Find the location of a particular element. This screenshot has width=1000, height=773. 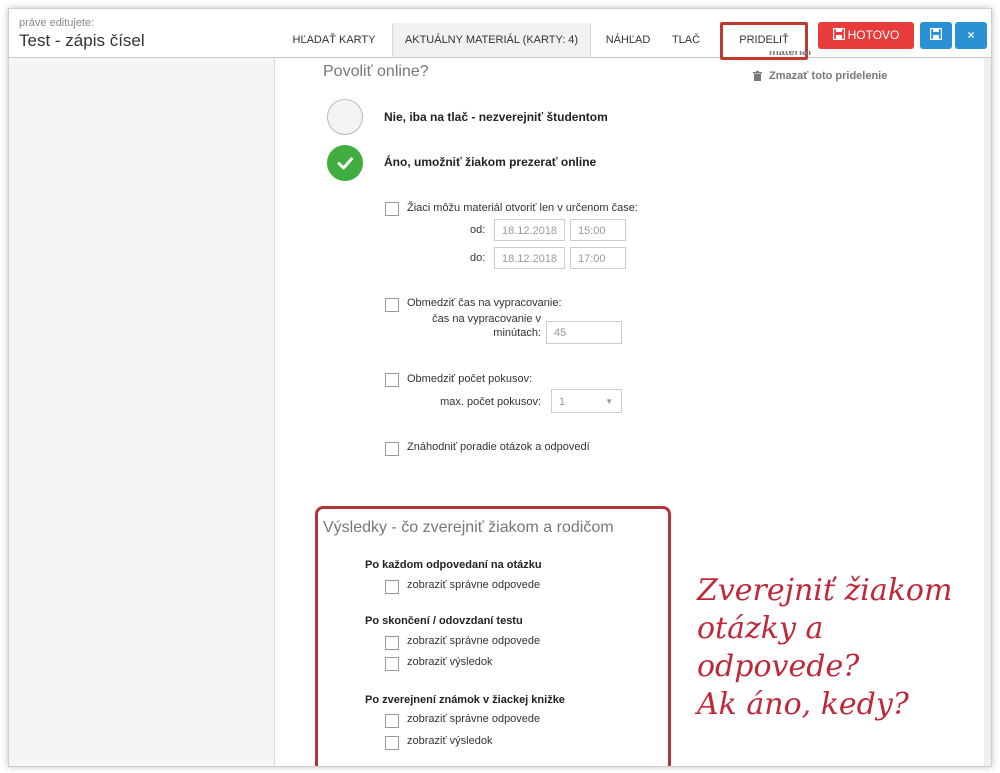

radio-online is located at coordinates (345, 163).